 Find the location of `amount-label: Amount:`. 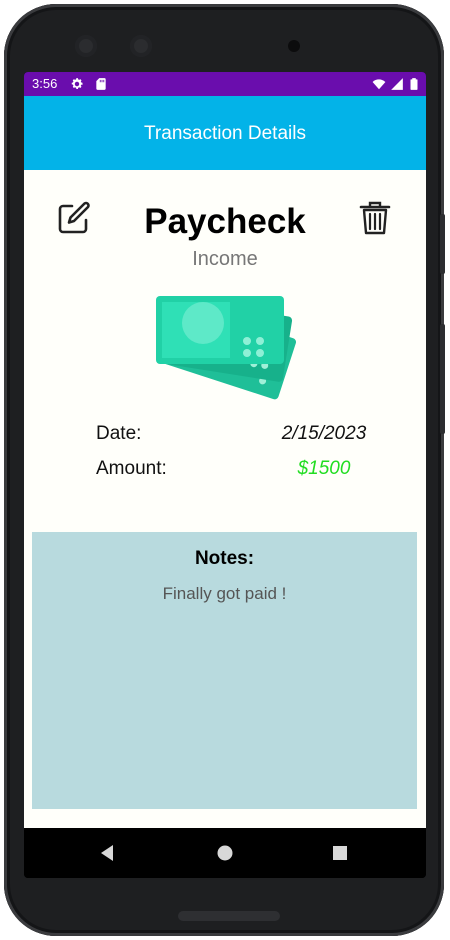

amount-label: Amount: is located at coordinates (131, 468).